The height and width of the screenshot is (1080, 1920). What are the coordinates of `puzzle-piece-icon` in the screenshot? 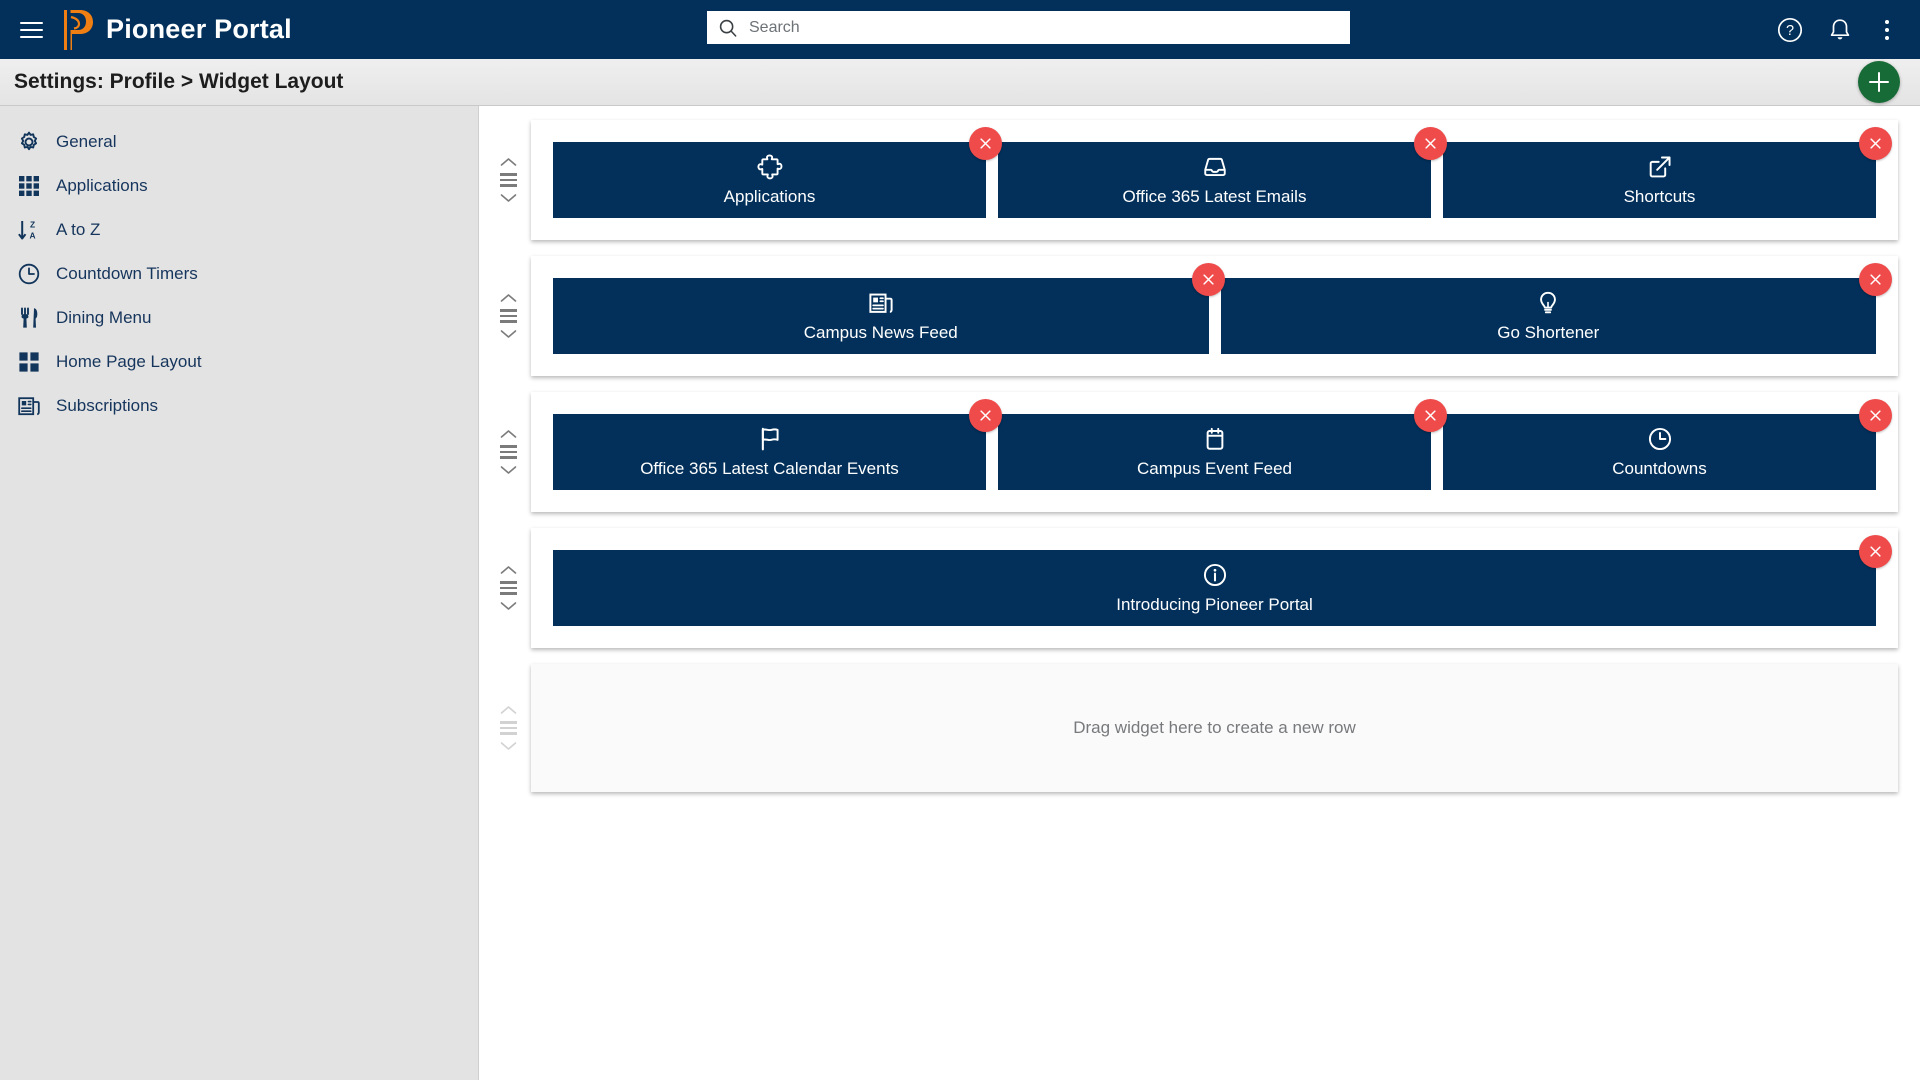 It's located at (769, 167).